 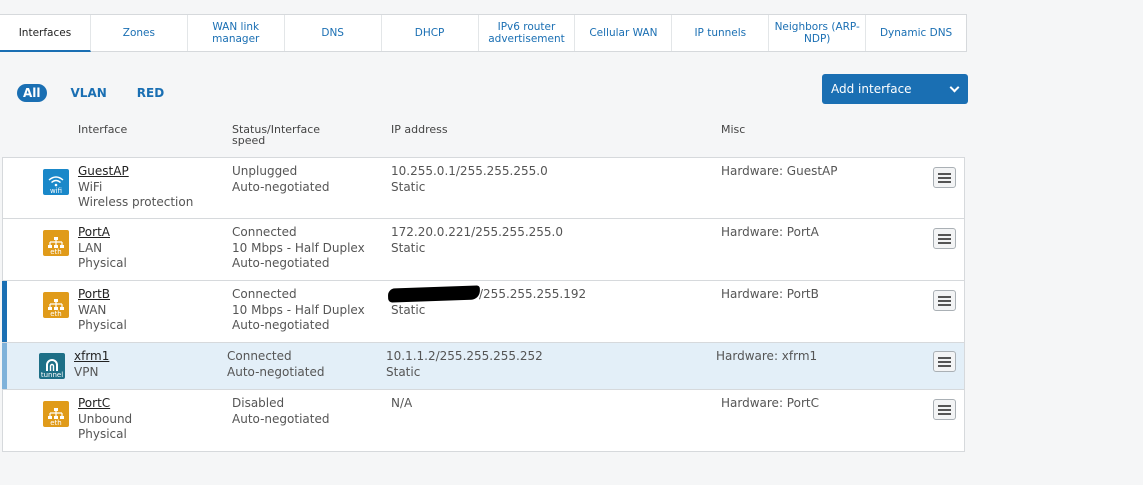 I want to click on interface-type: WiFi, so click(x=90, y=186).